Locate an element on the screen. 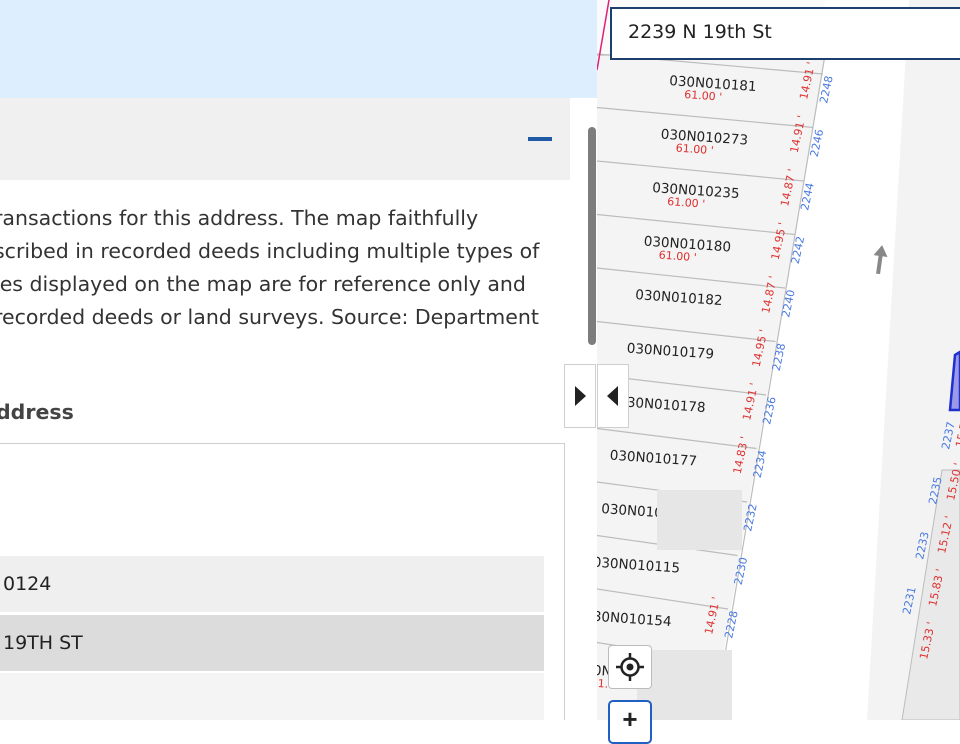 This screenshot has height=744, width=960. triangle-right-icon is located at coordinates (580, 396).